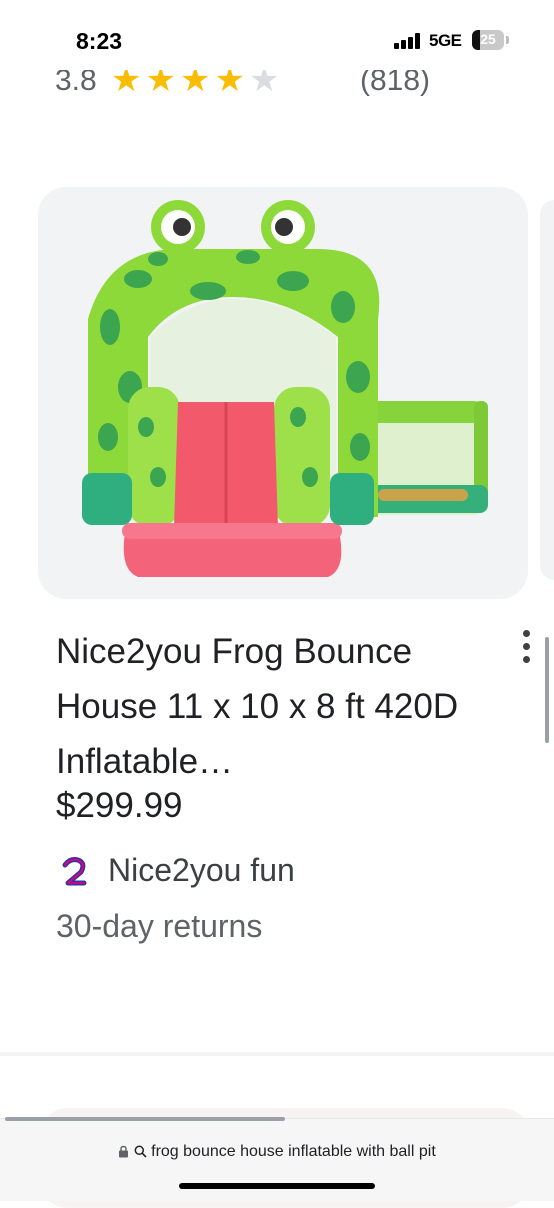  Describe the element at coordinates (277, 1054) in the screenshot. I see `section-divider` at that location.